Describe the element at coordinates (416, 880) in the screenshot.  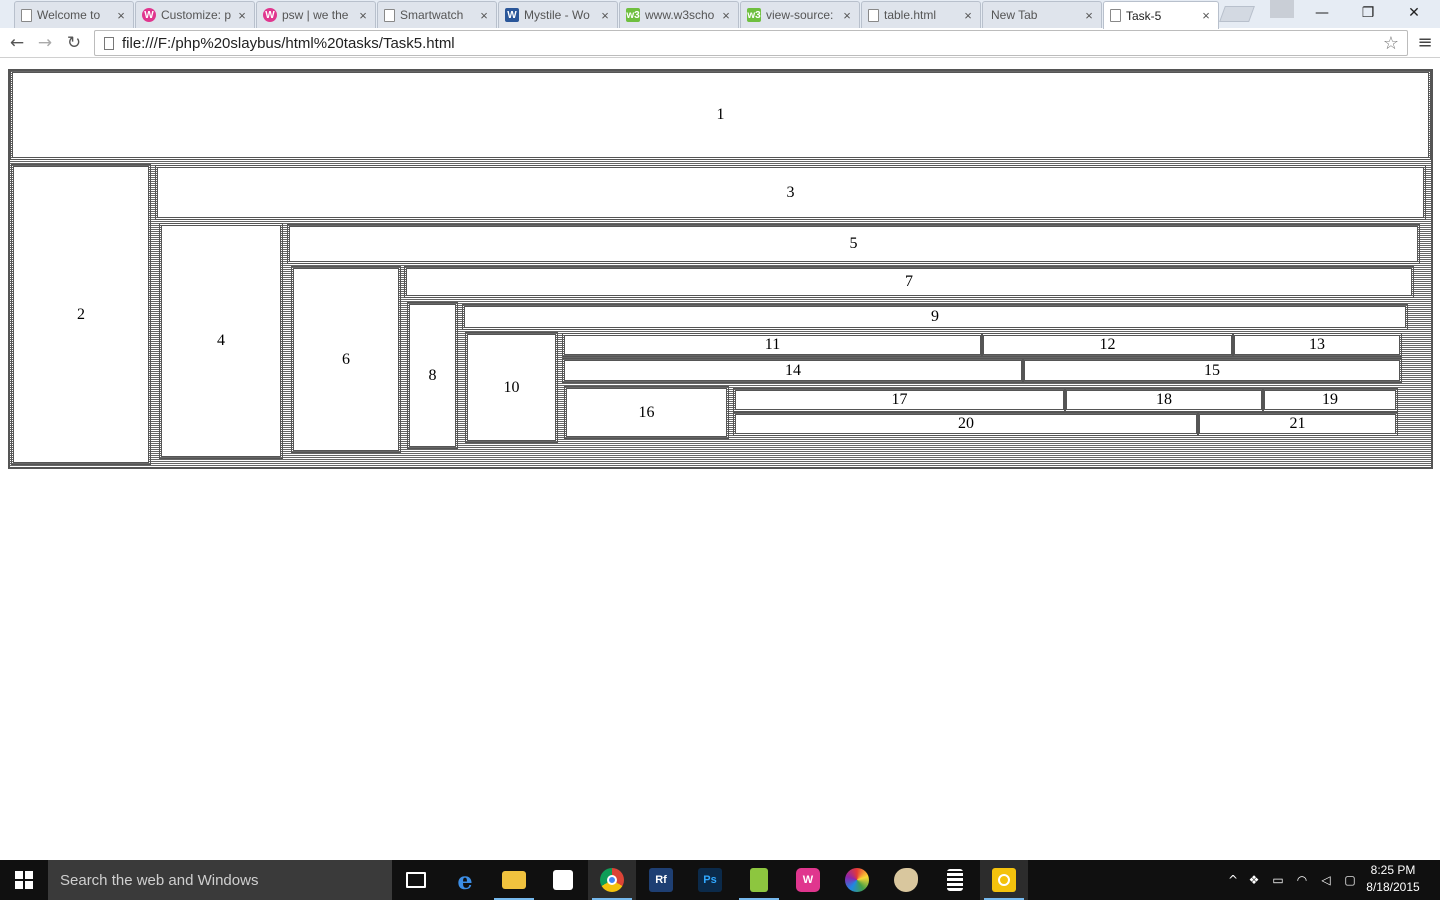
I see `task-view-icon` at that location.